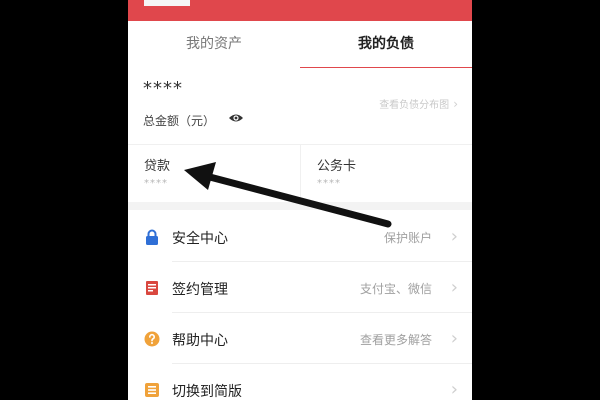 The image size is (600, 400). I want to click on menu-item-contract-management: 签约管理 支付宝、微信 ›, so click(300, 288).